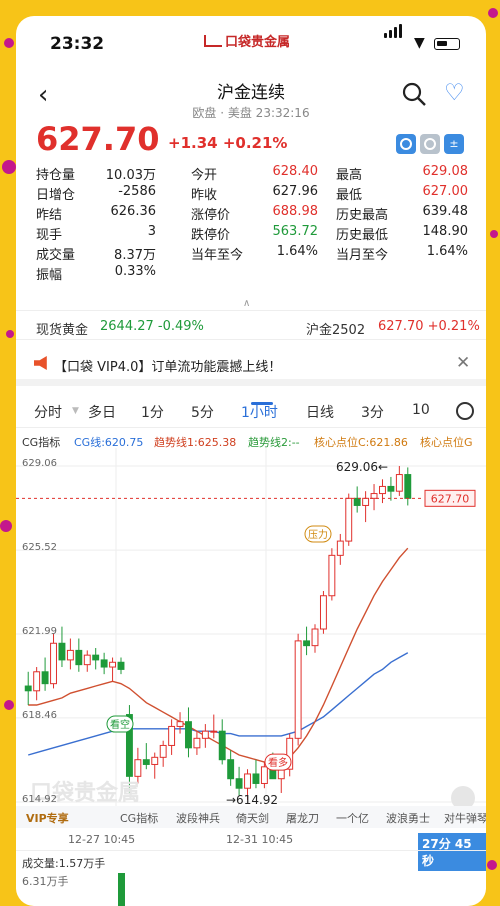 The width and height of the screenshot is (500, 906). I want to click on calculator-icon: ±, so click(454, 144).